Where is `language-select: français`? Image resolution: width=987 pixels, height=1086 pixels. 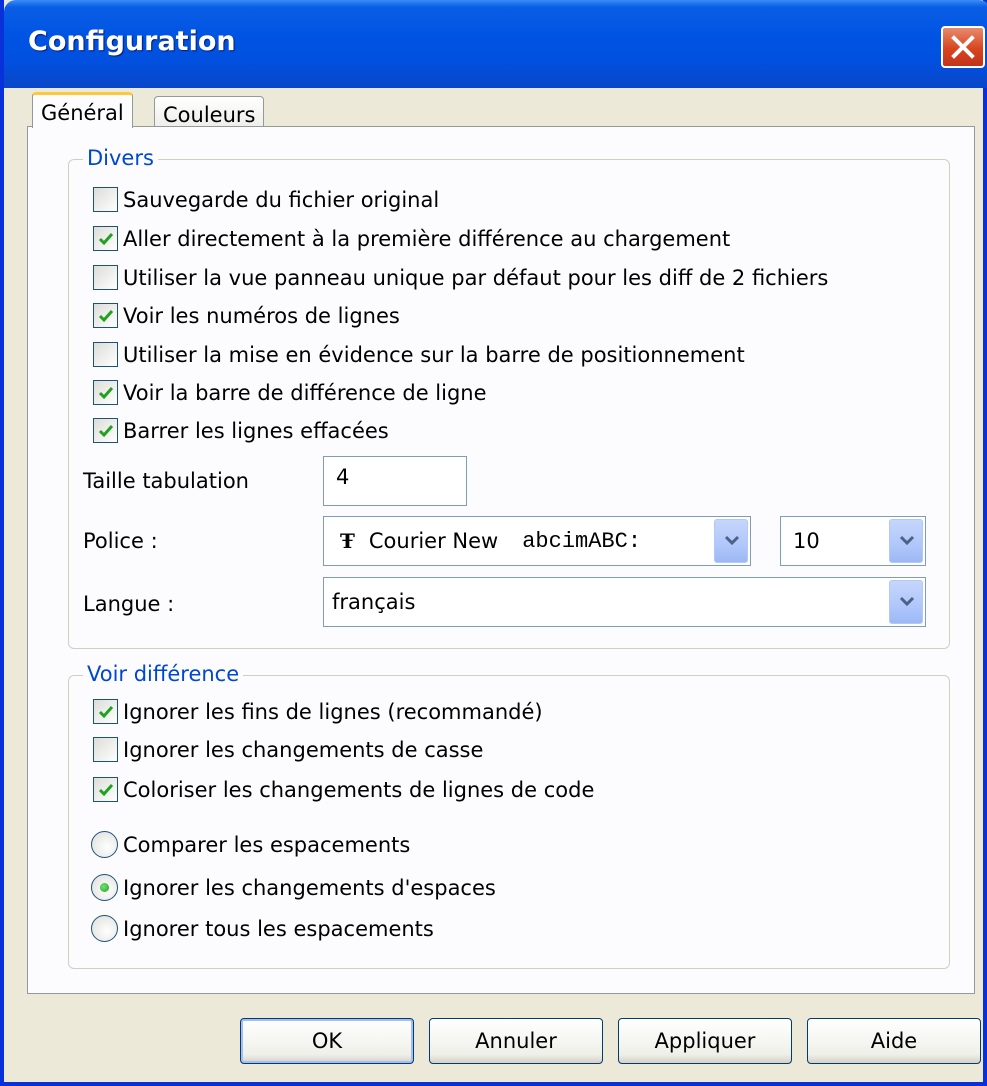
language-select: français is located at coordinates (624, 602).